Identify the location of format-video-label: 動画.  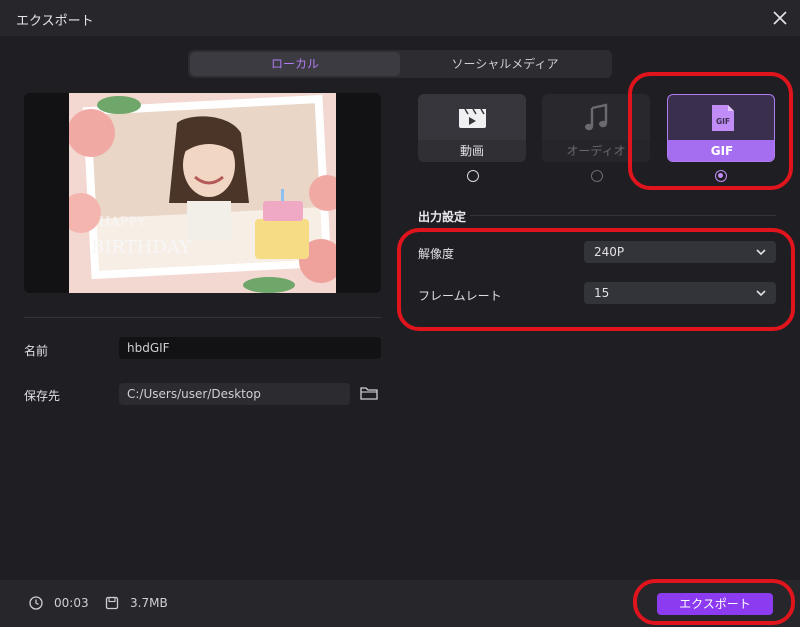
(472, 151).